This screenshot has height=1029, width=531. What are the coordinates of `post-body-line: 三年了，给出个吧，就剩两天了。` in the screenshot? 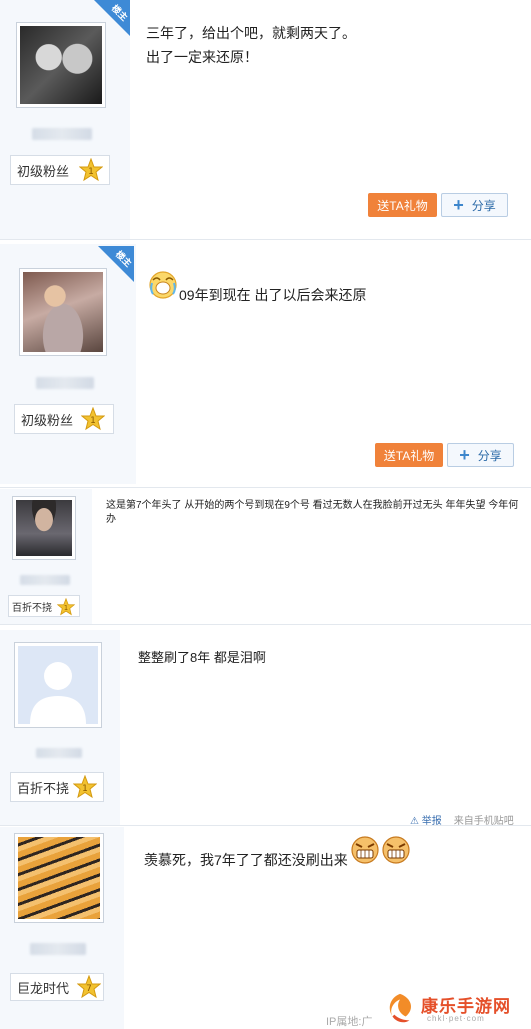 It's located at (251, 33).